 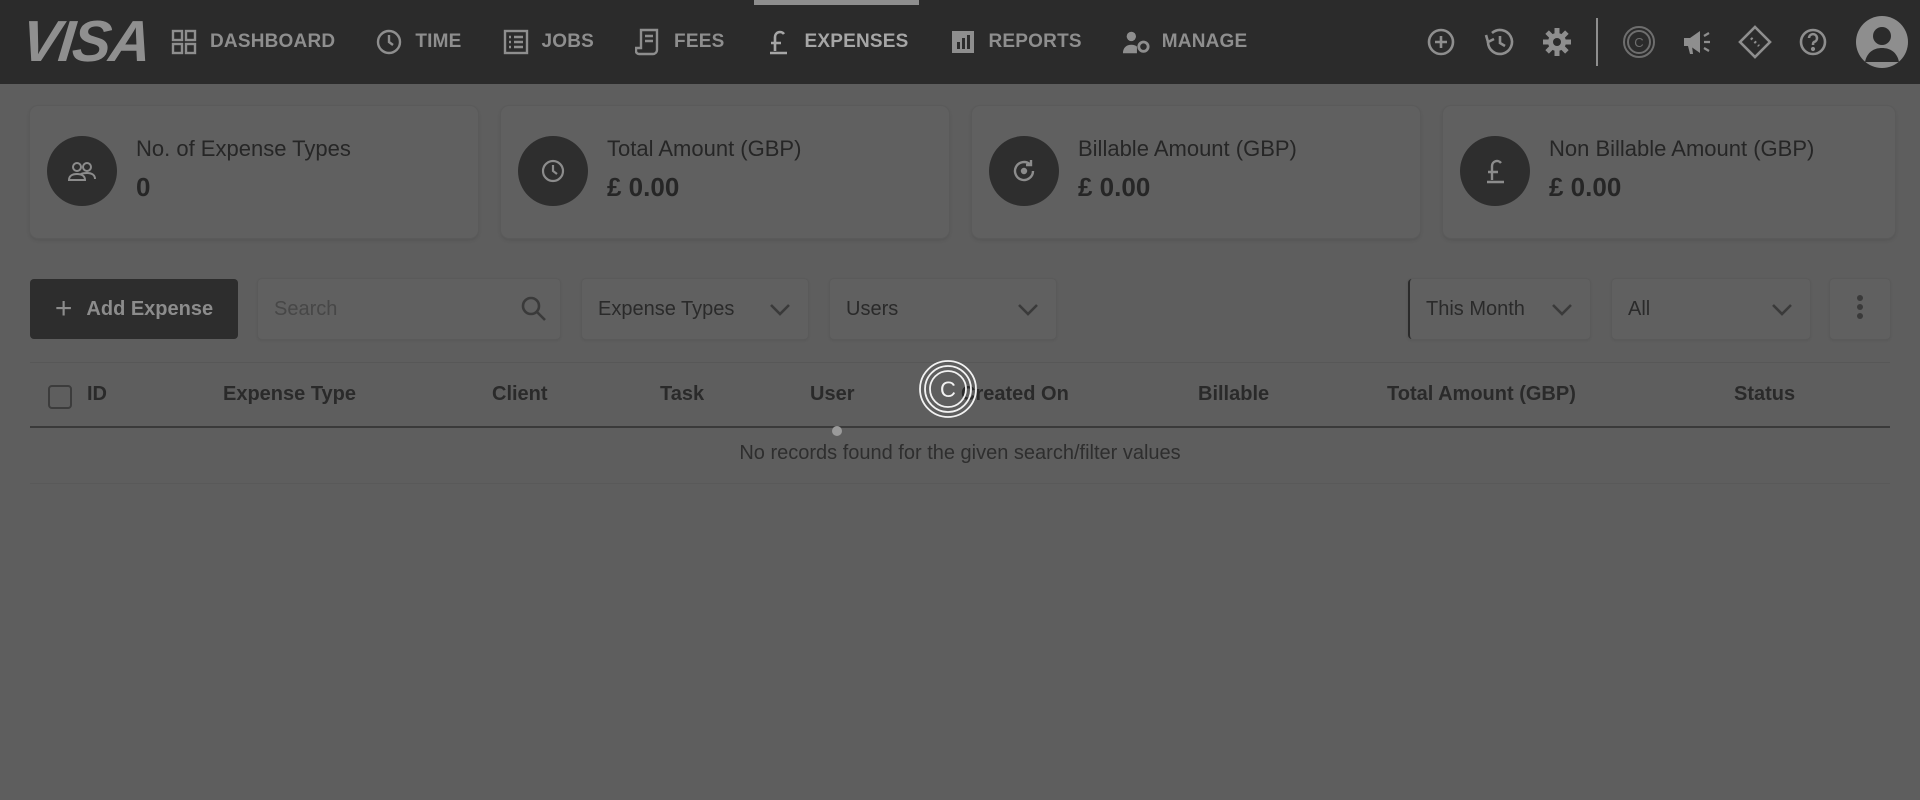 I want to click on stat-card-expense-types: No. of Expense Types 0, so click(x=254, y=172).